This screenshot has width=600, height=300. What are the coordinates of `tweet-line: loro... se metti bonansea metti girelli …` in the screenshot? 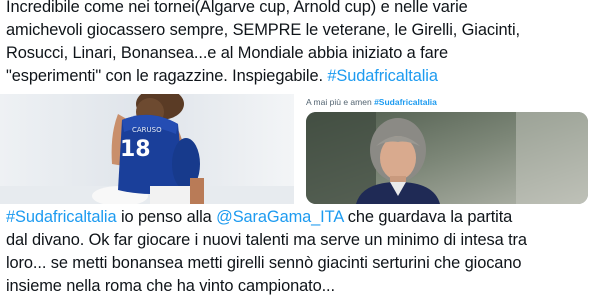 It's located at (264, 263).